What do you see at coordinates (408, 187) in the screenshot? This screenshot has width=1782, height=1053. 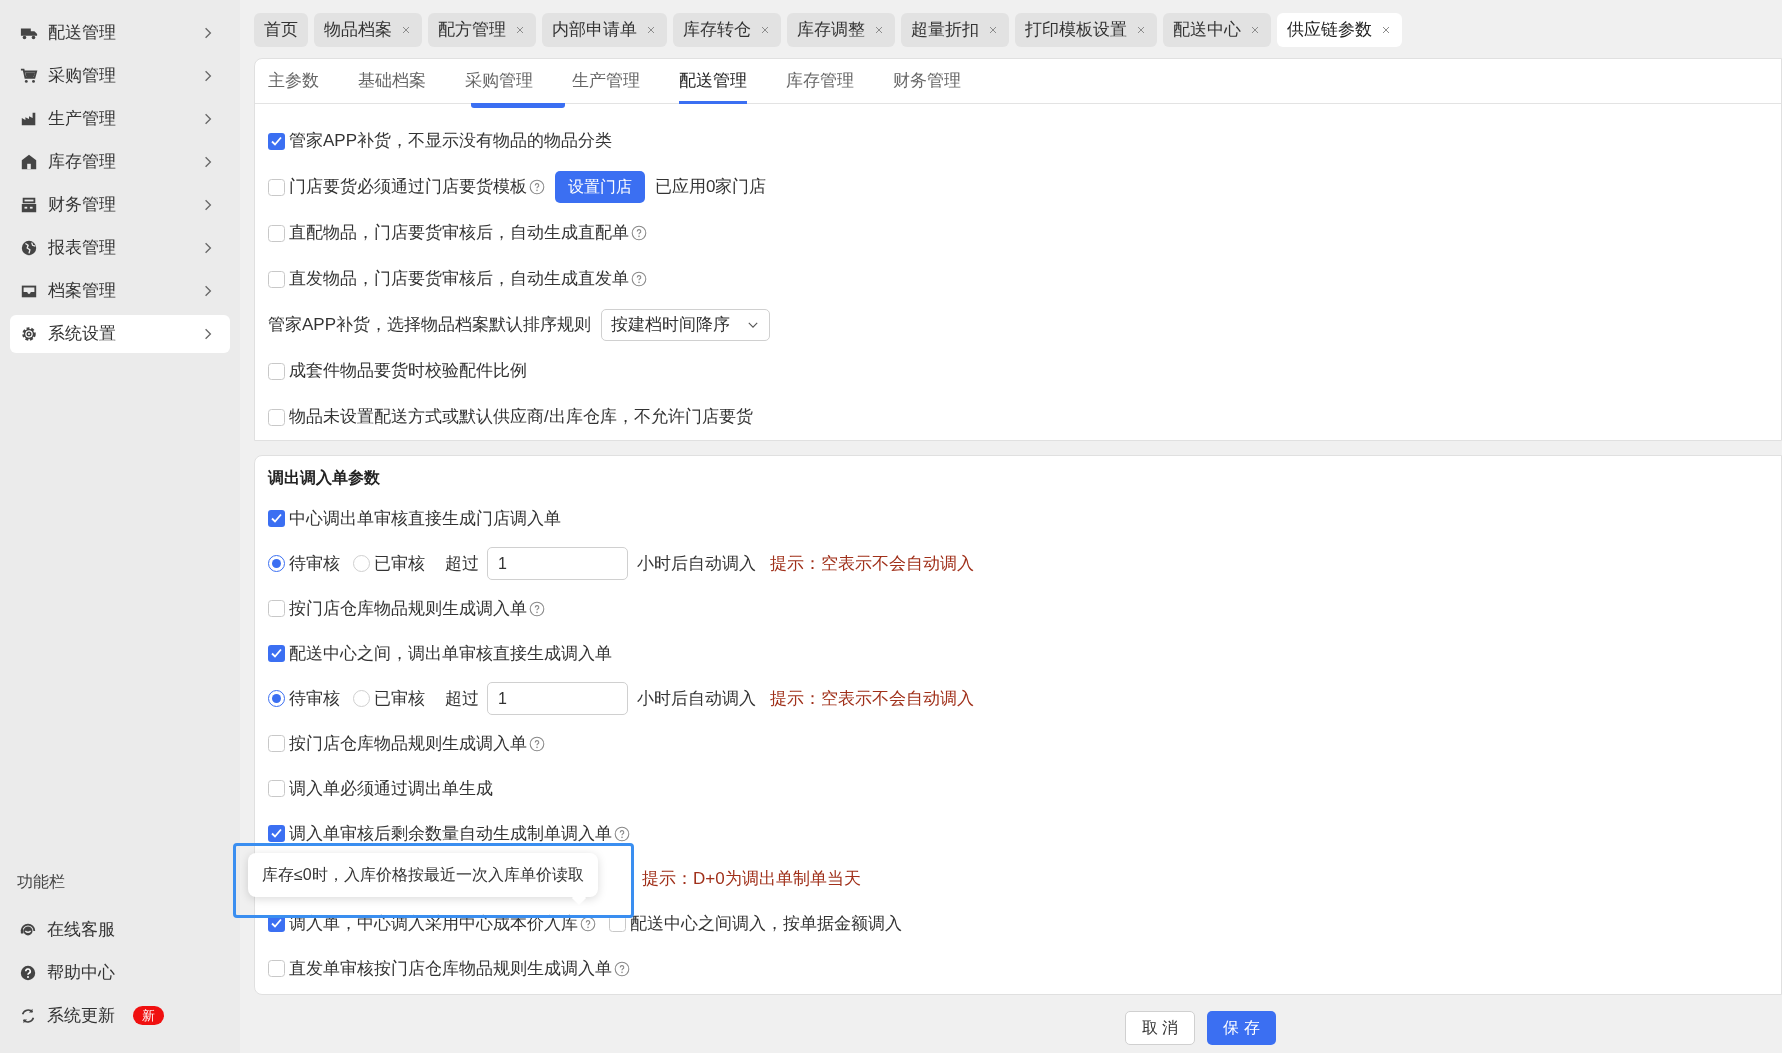 I see `option-label: 门店要货必须通过门店要货模板` at bounding box center [408, 187].